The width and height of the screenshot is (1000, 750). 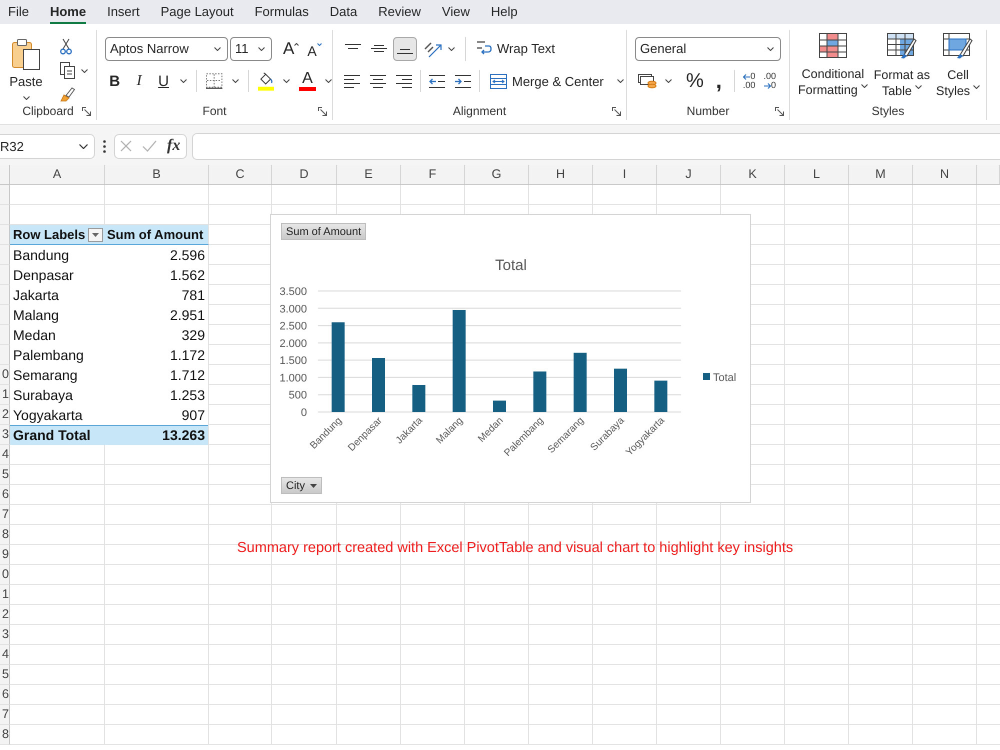 I want to click on column-header: N, so click(x=945, y=174).